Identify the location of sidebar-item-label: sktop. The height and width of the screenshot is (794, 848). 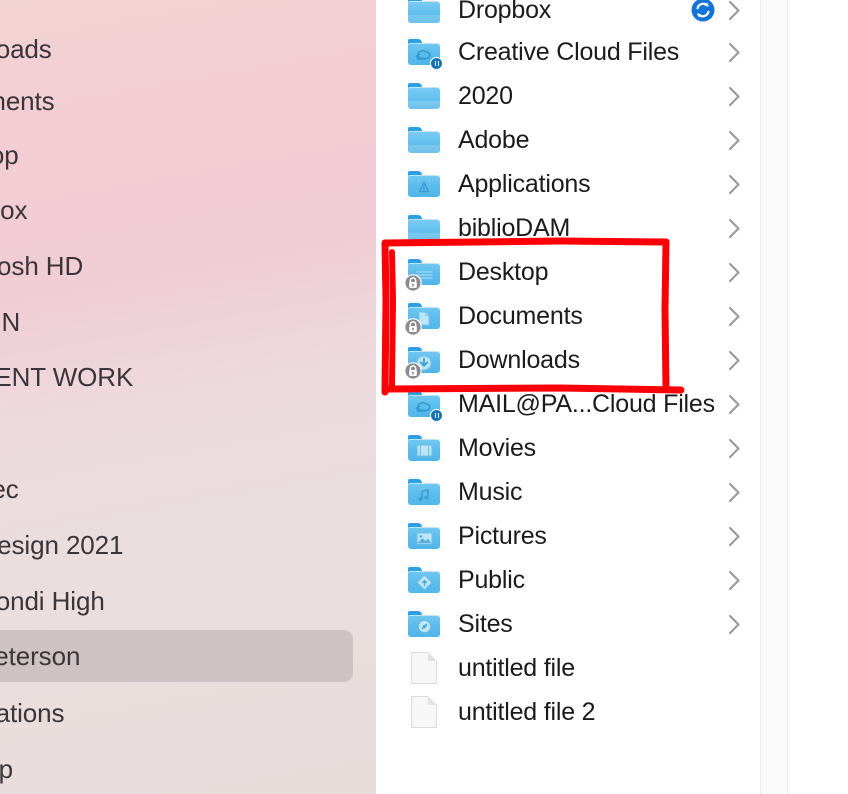
(9, 155).